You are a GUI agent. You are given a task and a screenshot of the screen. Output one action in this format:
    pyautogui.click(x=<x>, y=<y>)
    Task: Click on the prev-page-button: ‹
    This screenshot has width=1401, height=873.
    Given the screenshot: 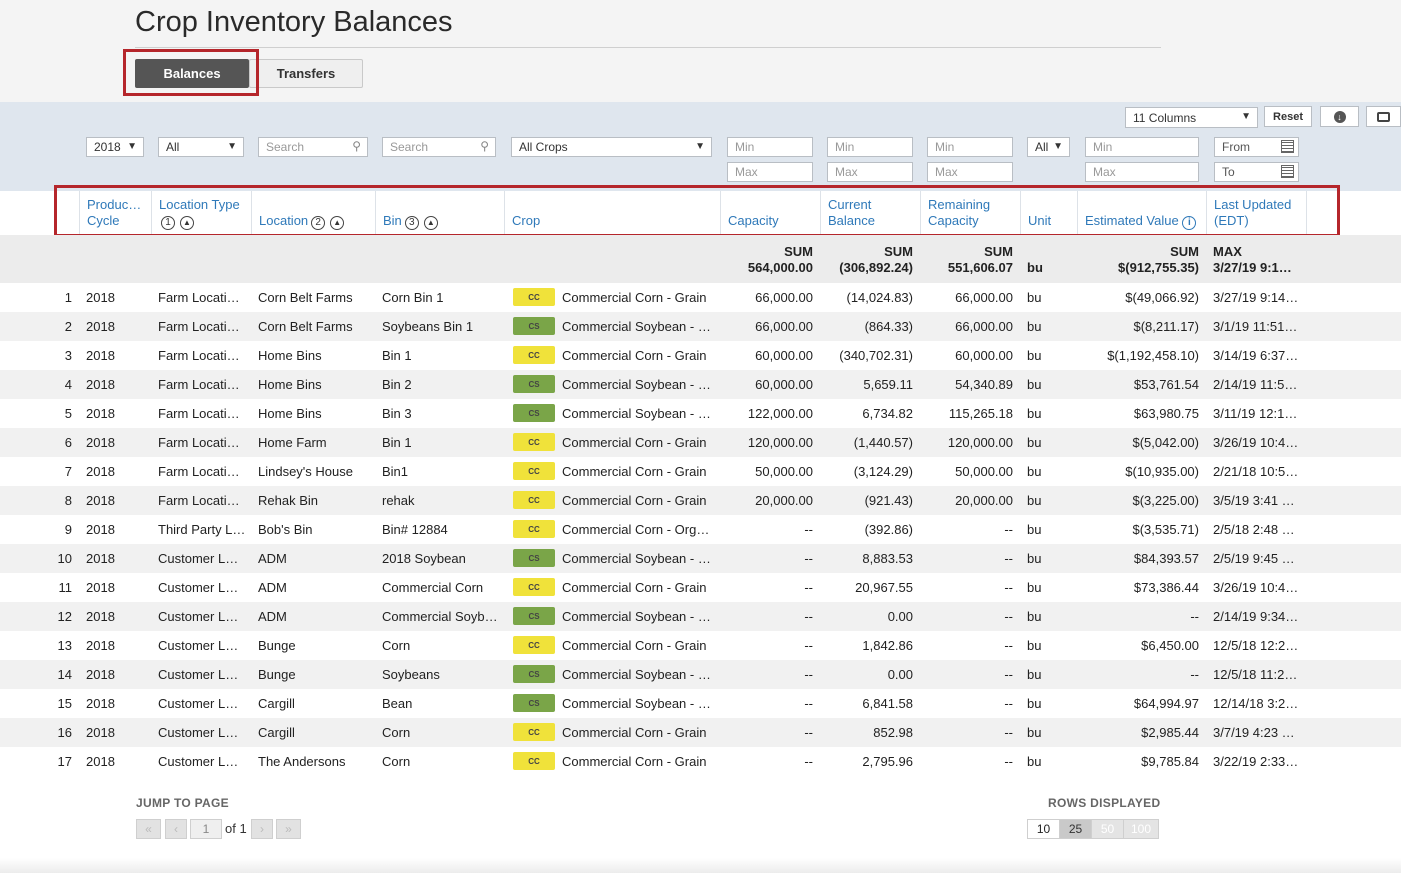 What is the action you would take?
    pyautogui.click(x=176, y=829)
    